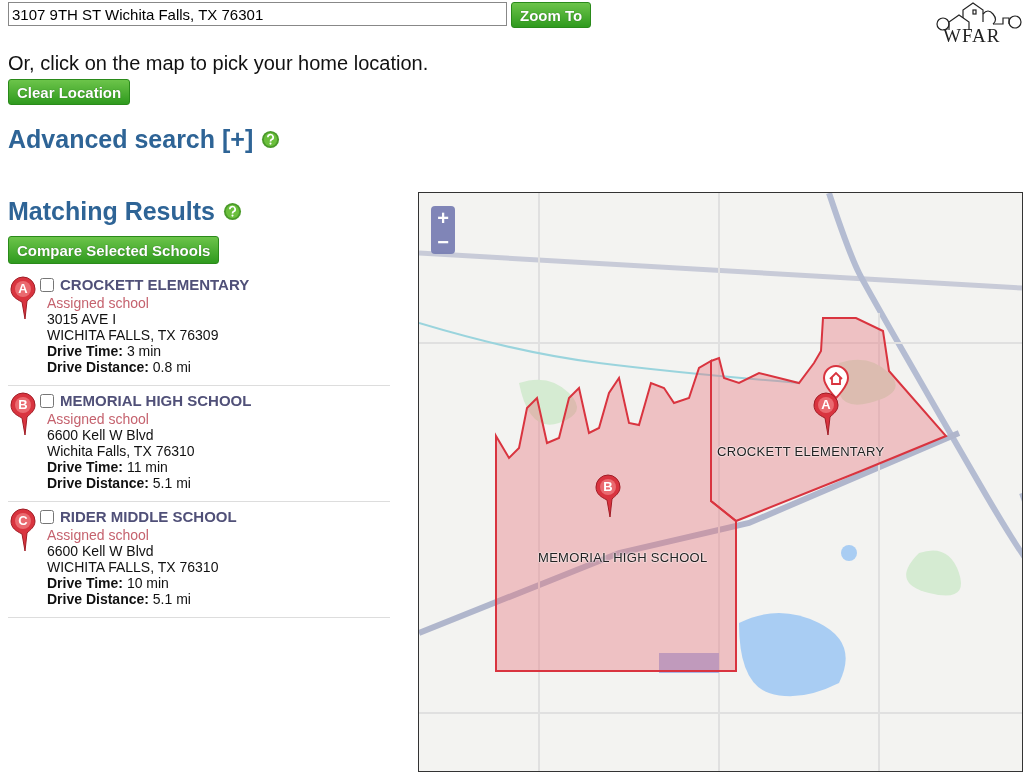 The width and height of the screenshot is (1025, 780). Describe the element at coordinates (257, 14) in the screenshot. I see `address-field: 3107 9TH ST Wichita Falls, TX 76301` at that location.